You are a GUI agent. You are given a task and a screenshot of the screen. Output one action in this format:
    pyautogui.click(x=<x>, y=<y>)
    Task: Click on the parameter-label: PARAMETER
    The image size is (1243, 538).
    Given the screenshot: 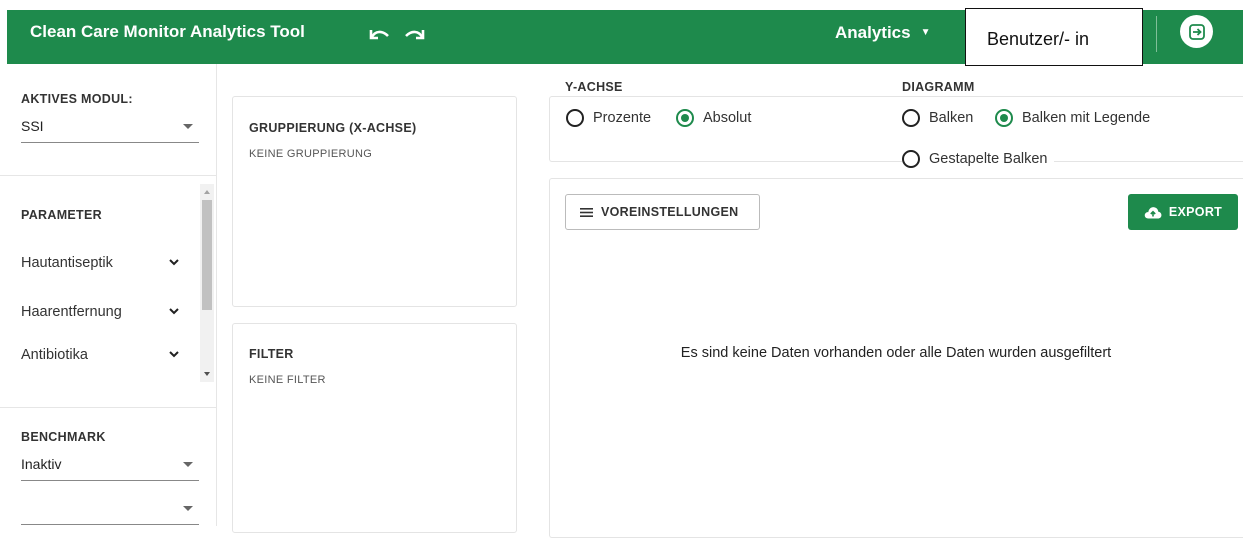 What is the action you would take?
    pyautogui.click(x=61, y=215)
    